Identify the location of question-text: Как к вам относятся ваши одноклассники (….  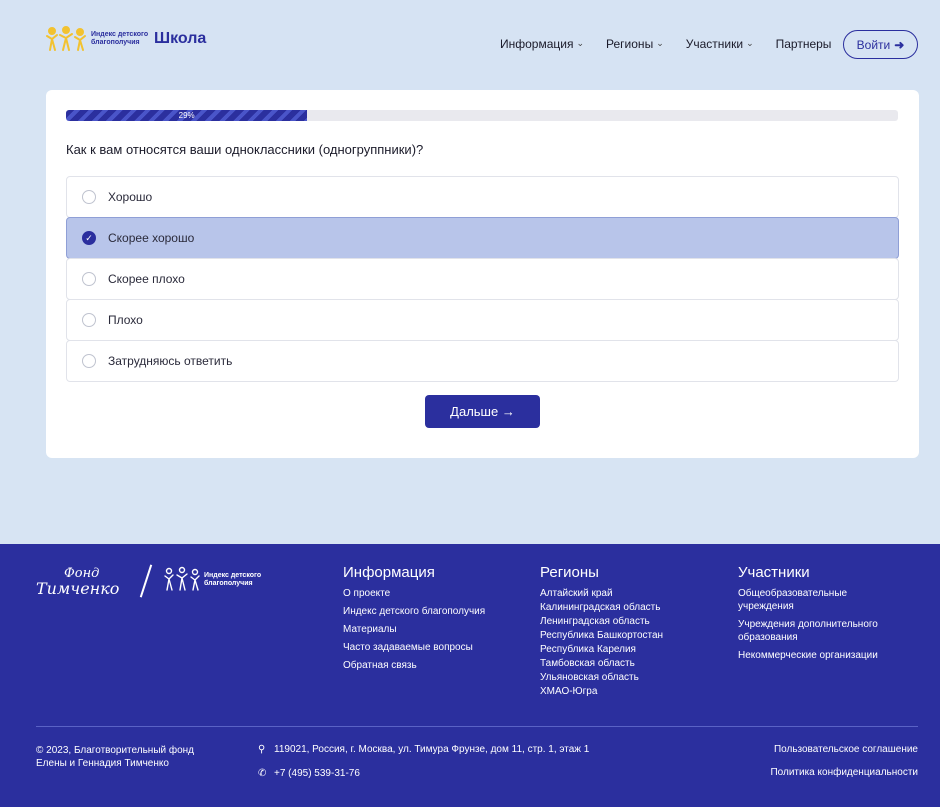
(245, 149).